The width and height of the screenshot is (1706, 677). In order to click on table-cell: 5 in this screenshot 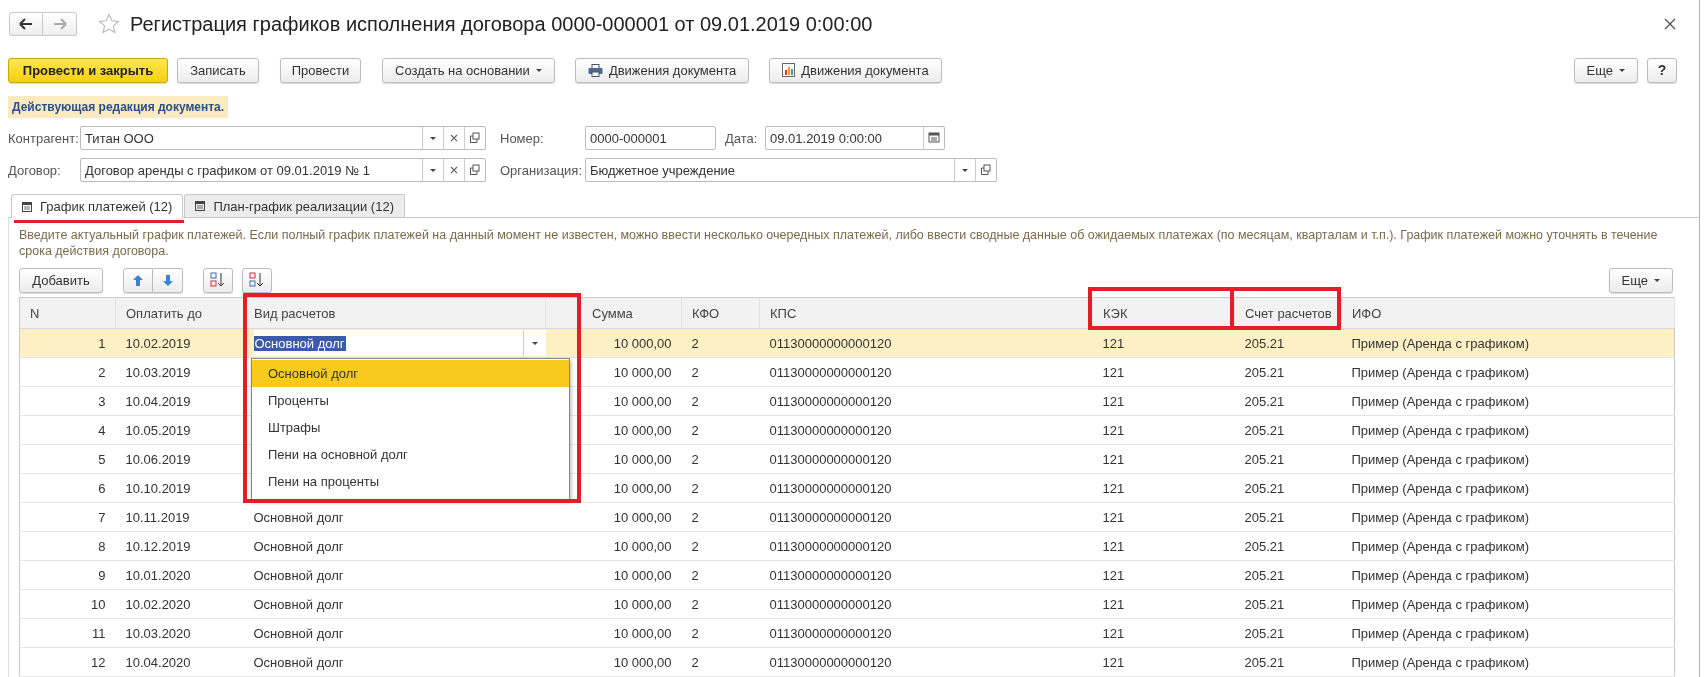, I will do `click(67, 459)`.